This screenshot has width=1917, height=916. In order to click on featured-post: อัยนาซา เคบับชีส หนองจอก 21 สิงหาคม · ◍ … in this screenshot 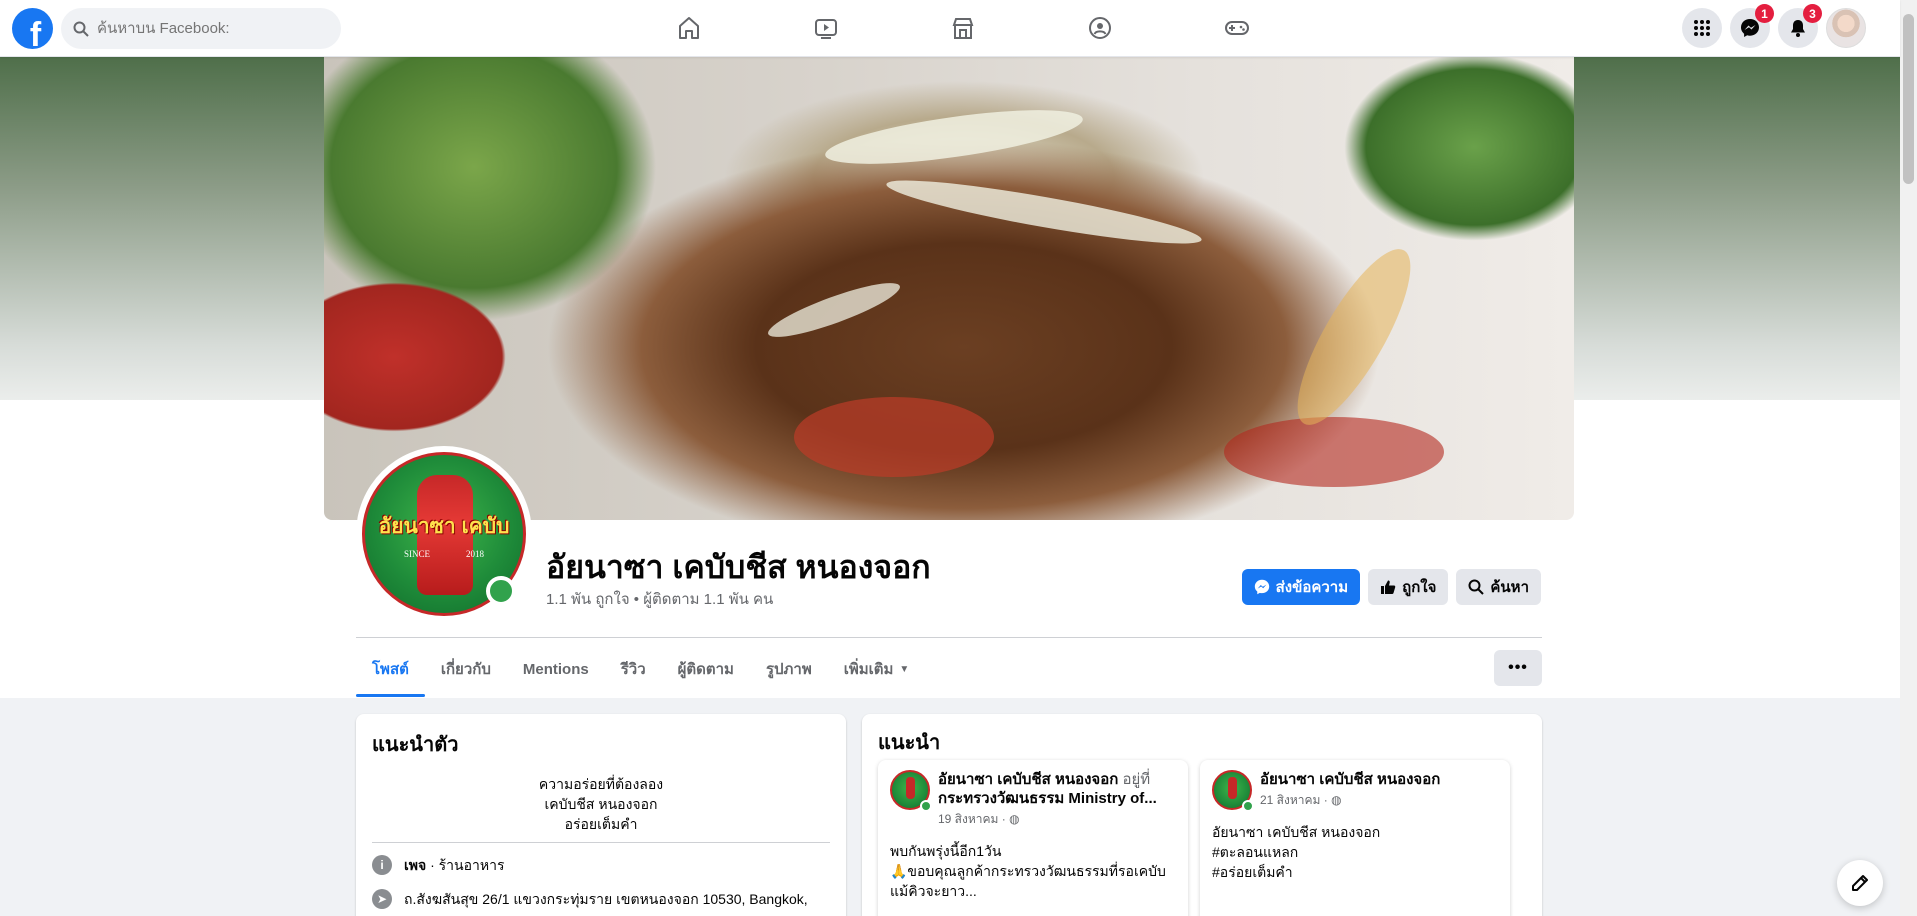, I will do `click(1355, 838)`.